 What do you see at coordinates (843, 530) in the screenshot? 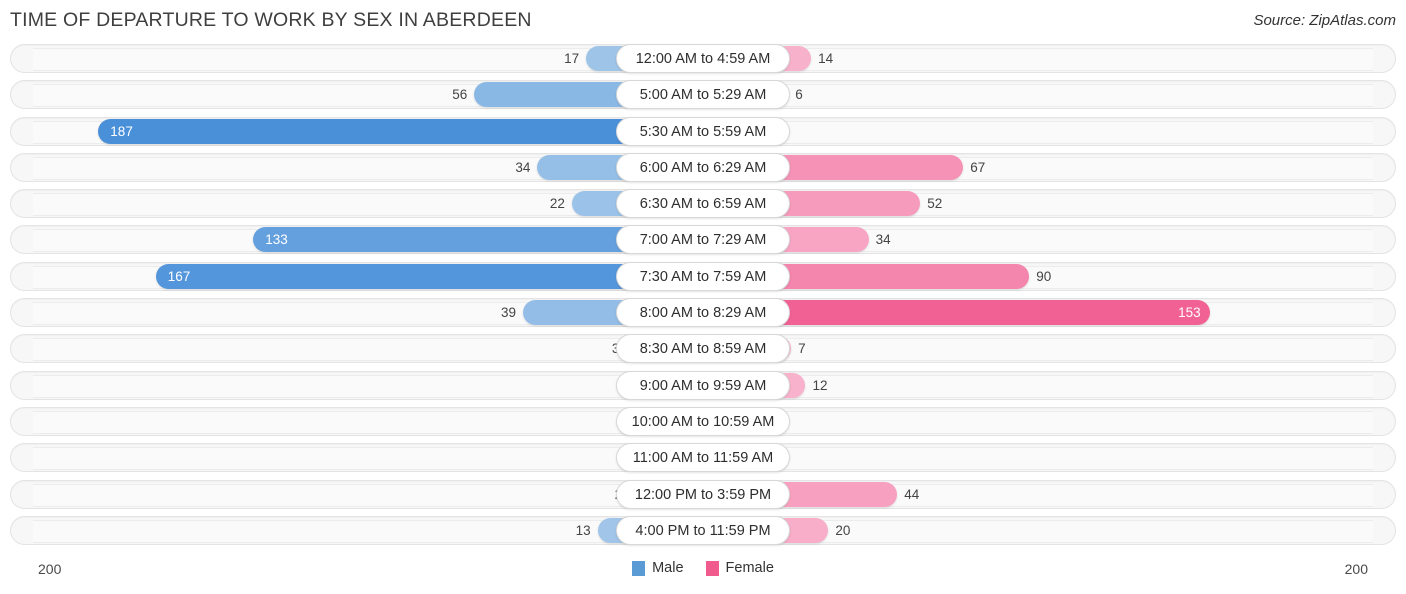
I see `value-label-female: 20` at bounding box center [843, 530].